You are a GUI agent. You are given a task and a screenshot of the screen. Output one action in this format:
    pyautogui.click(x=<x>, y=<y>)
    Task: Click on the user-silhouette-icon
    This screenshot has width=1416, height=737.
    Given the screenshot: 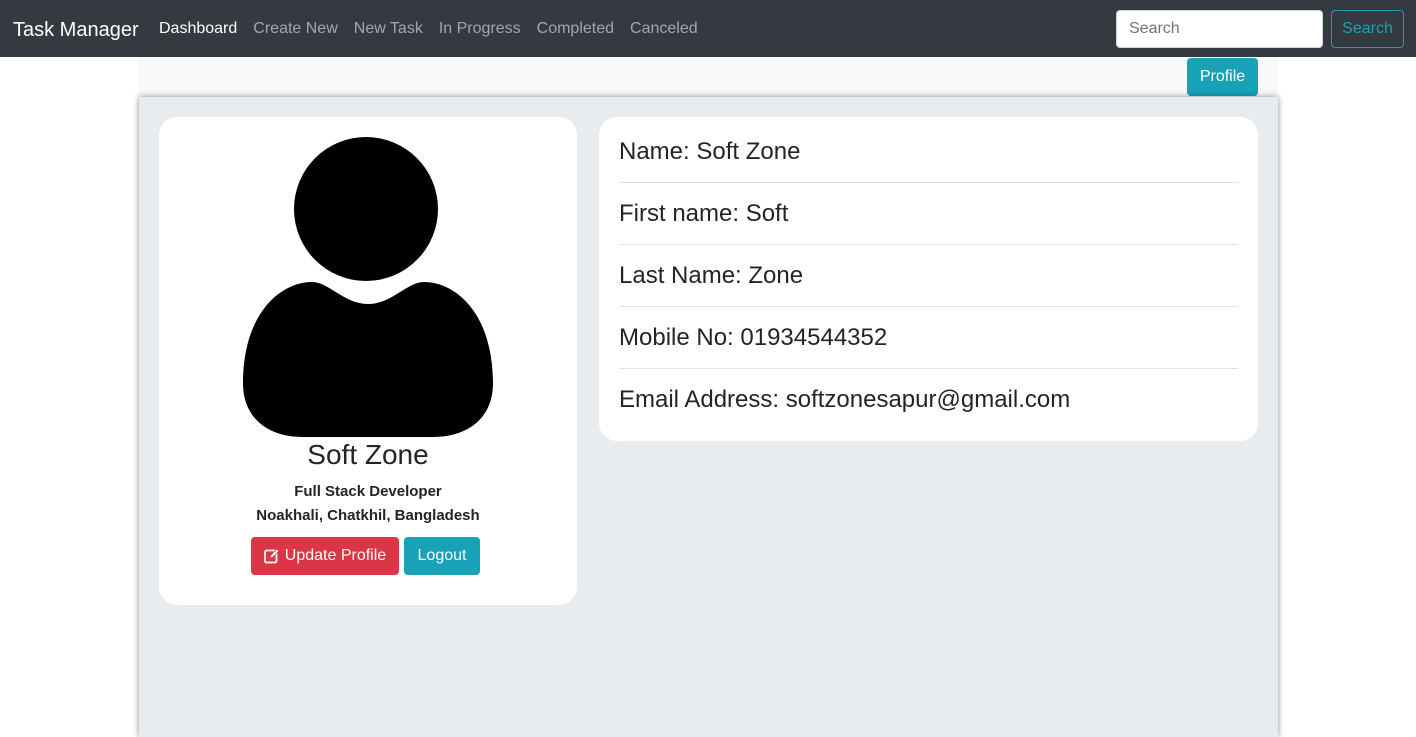 What is the action you would take?
    pyautogui.click(x=368, y=287)
    